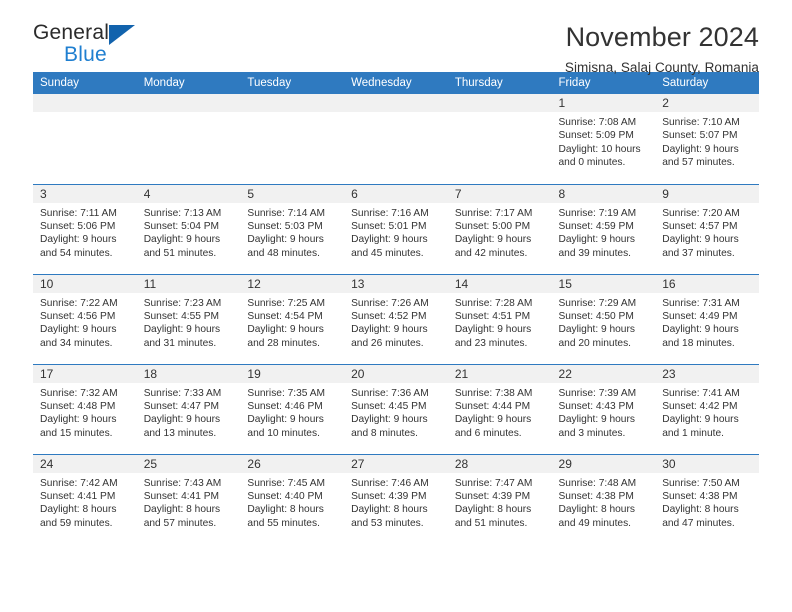 The width and height of the screenshot is (792, 612). Describe the element at coordinates (596, 316) in the screenshot. I see `sunset-text: Sunset: 4:50 PM` at that location.